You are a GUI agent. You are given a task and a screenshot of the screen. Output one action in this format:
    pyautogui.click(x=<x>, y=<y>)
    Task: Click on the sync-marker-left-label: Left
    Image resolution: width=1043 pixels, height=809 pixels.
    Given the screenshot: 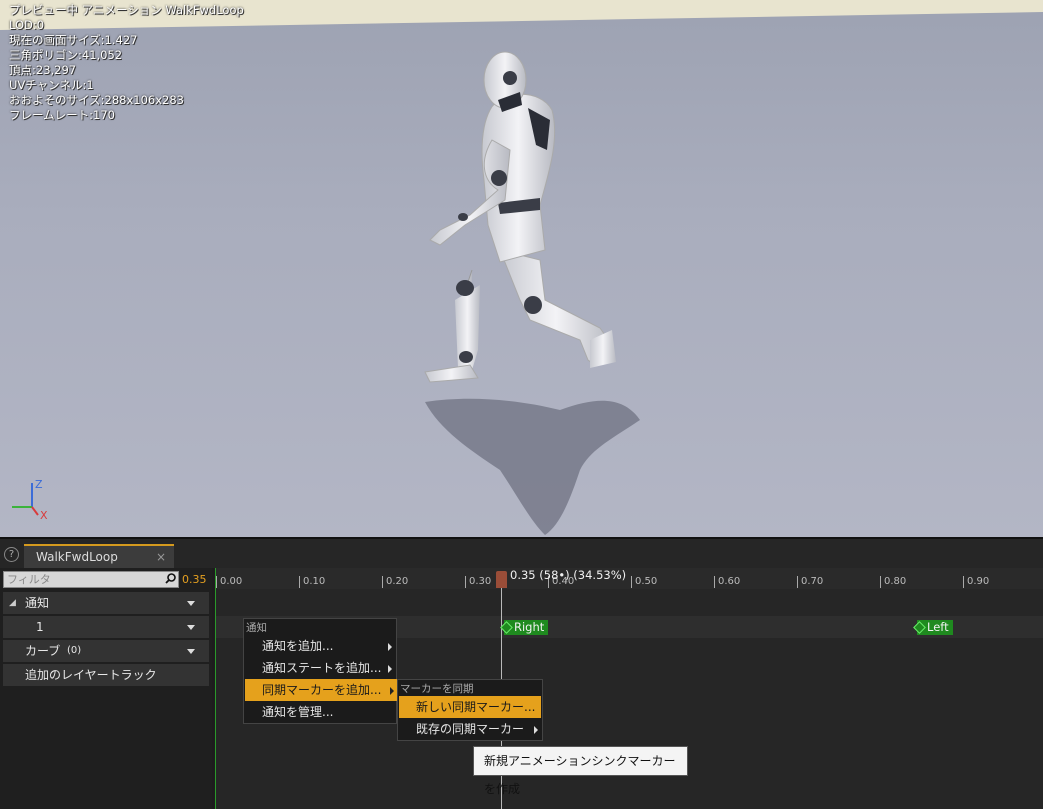 What is the action you would take?
    pyautogui.click(x=938, y=627)
    